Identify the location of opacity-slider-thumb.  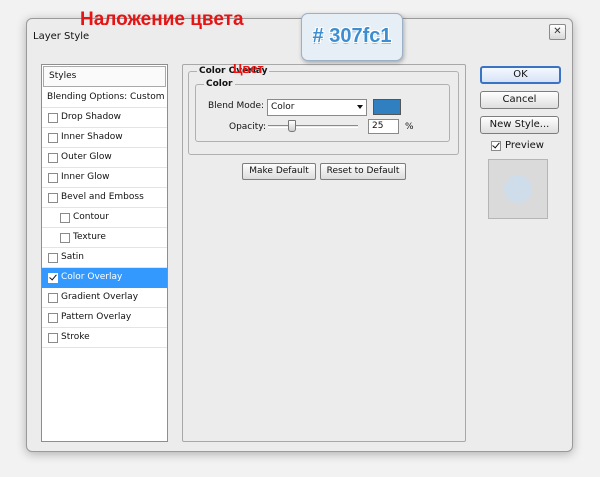
(291, 126).